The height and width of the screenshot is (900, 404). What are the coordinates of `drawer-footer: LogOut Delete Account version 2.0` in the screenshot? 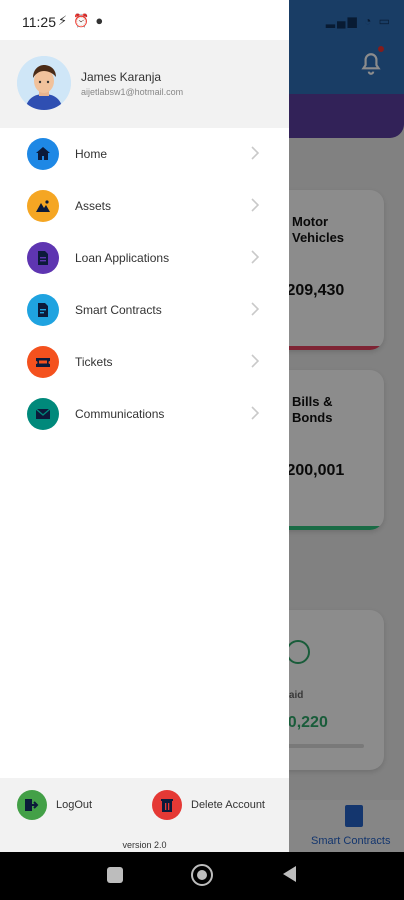 It's located at (144, 815).